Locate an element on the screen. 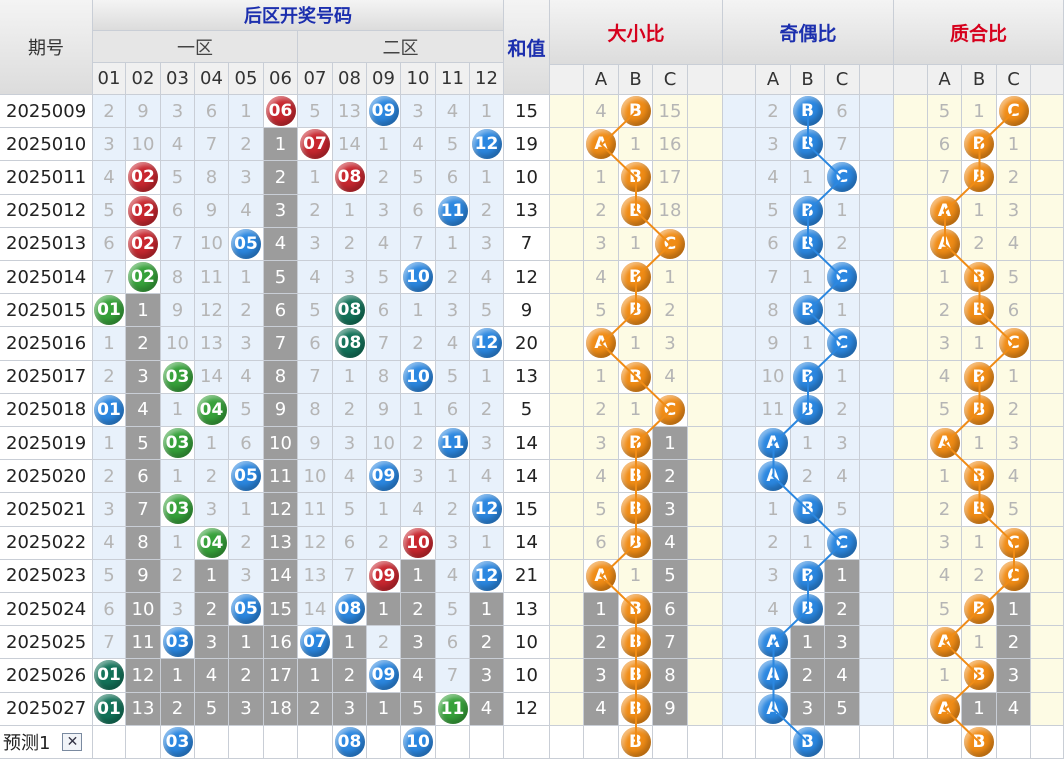 This screenshot has height=761, width=1064. ratio-omission: 2 is located at coordinates (773, 111).